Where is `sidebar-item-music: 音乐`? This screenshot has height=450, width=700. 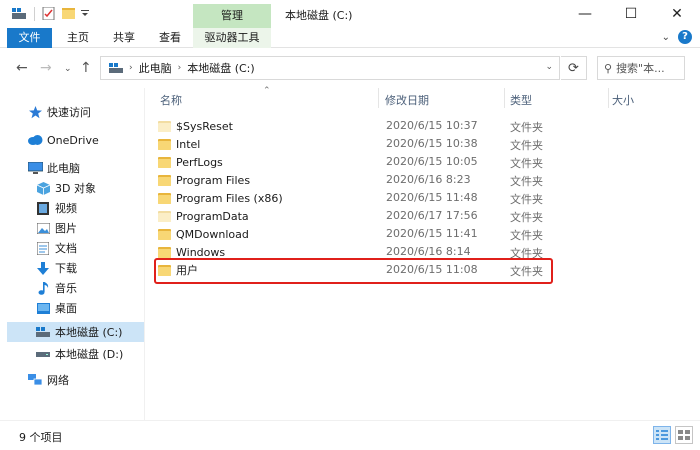
sidebar-item-music: 音乐 is located at coordinates (75, 288).